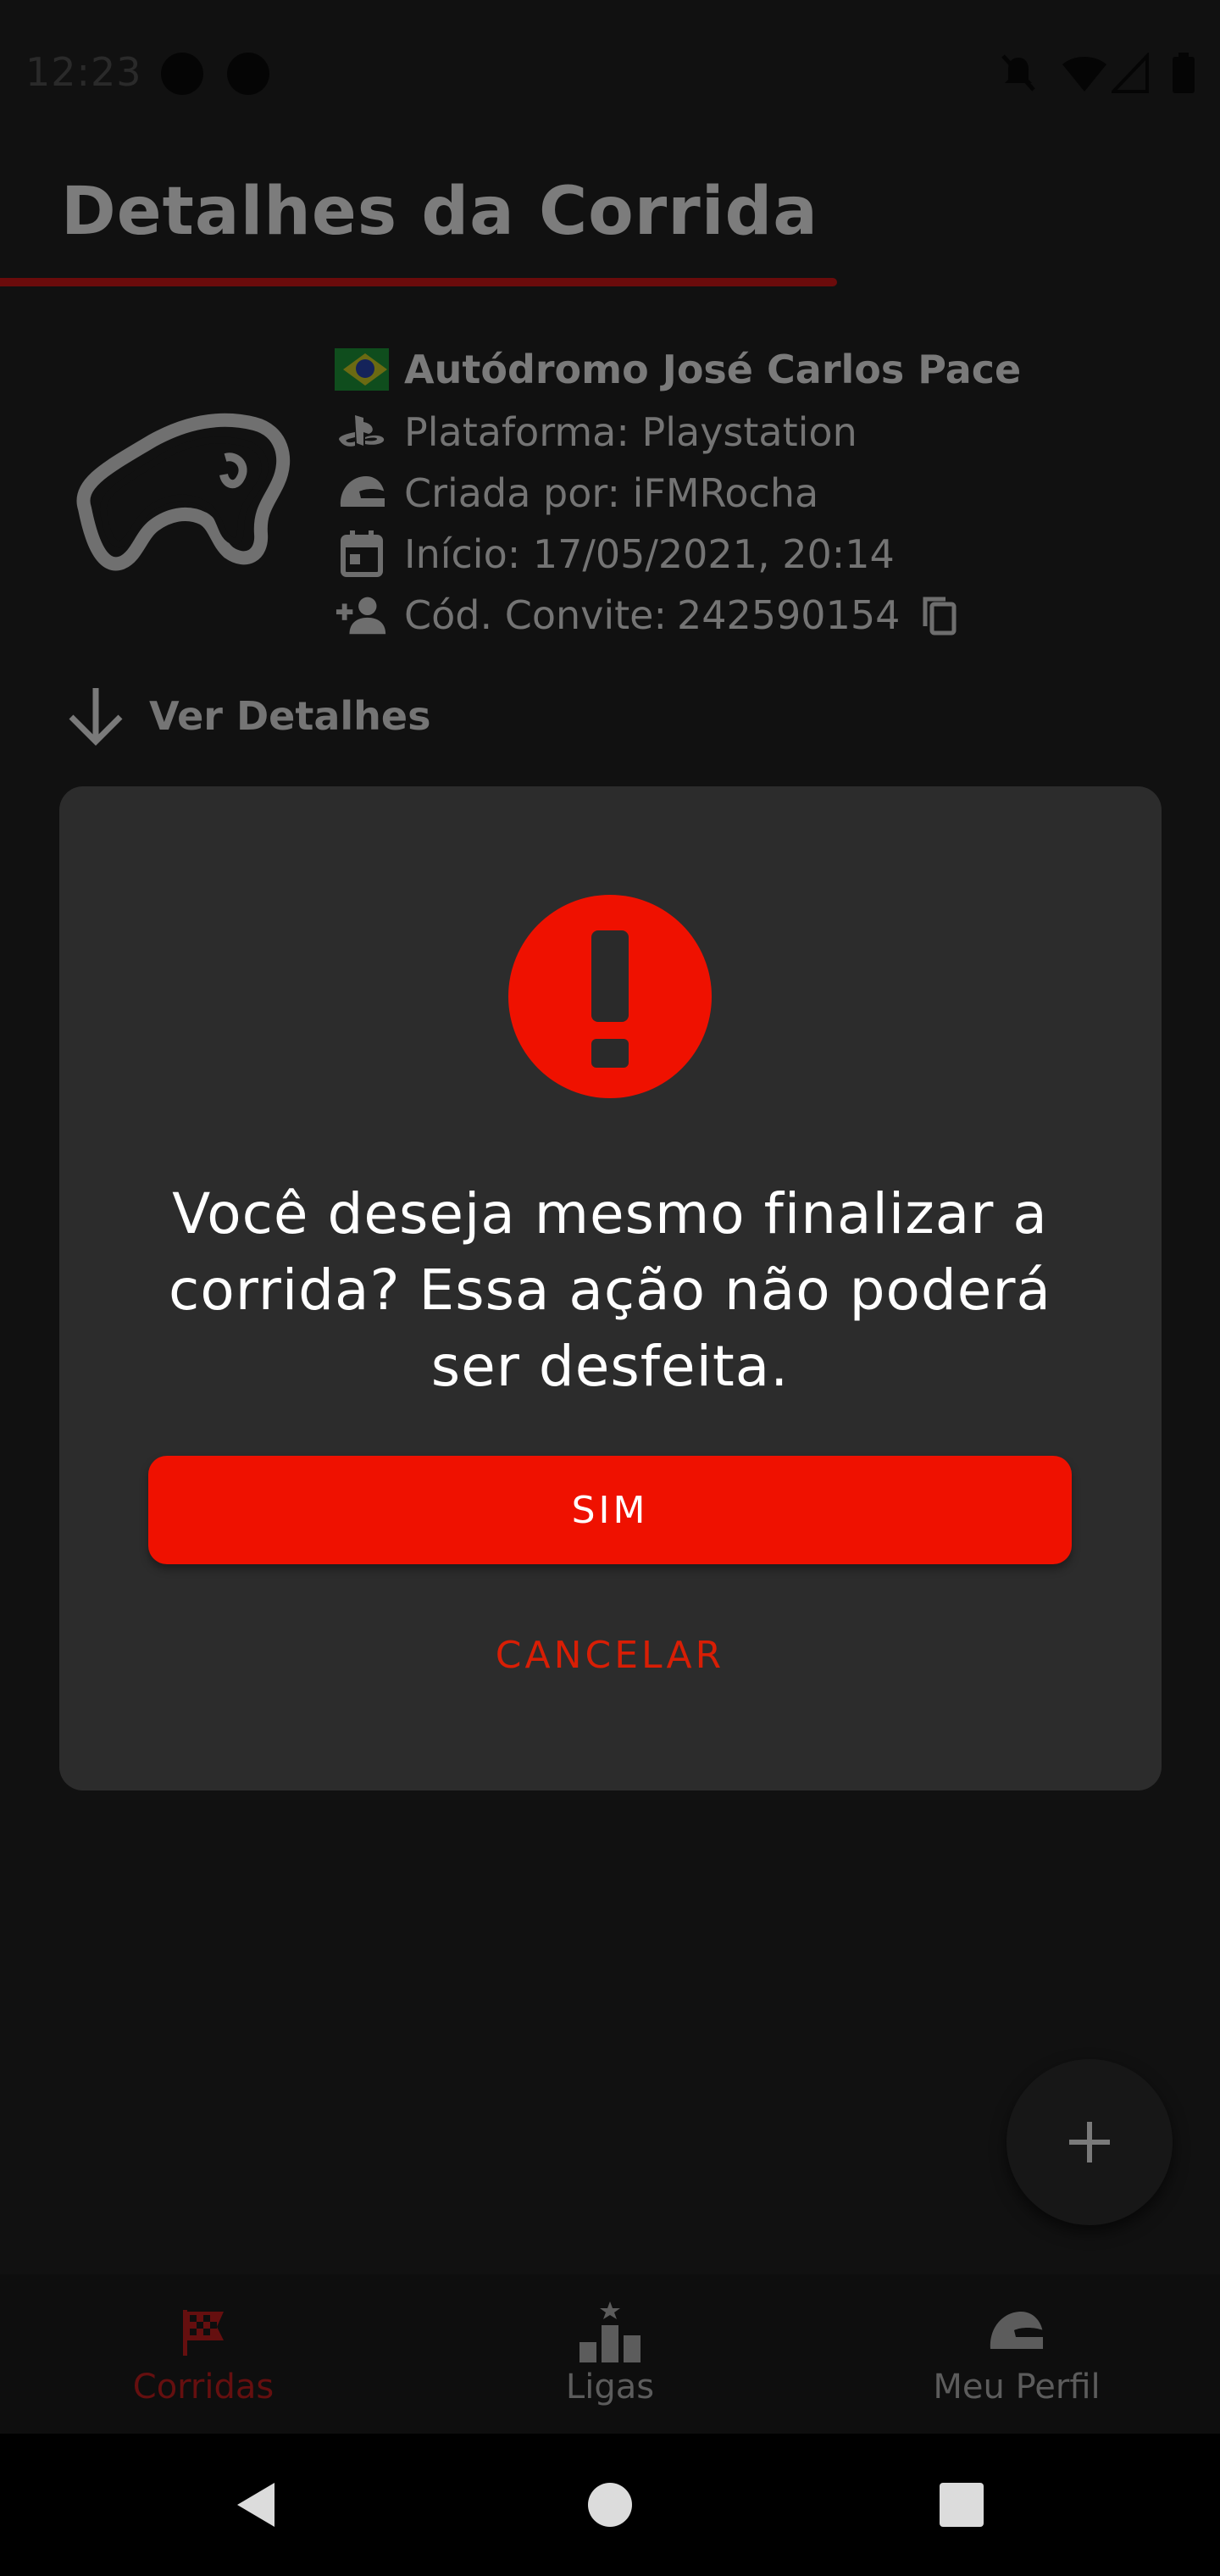  I want to click on add-person-icon, so click(362, 615).